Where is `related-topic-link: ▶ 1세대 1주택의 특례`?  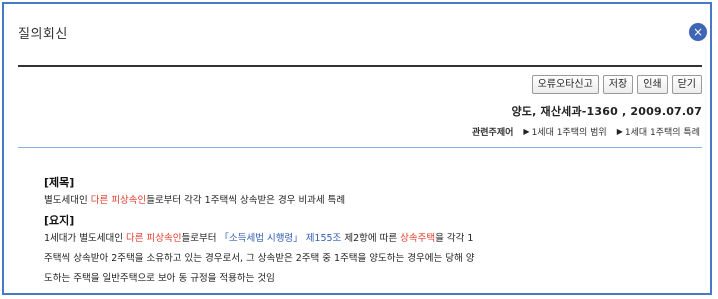 related-topic-link: ▶ 1세대 1주택의 특례 is located at coordinates (658, 131).